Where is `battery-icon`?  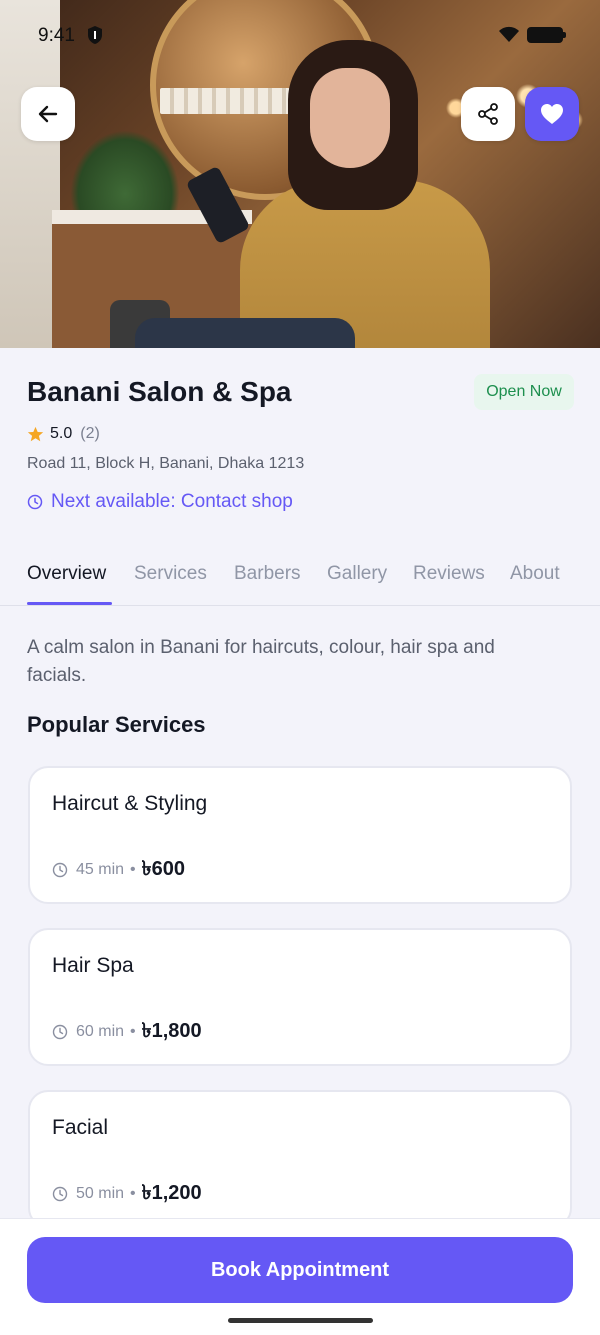
battery-icon is located at coordinates (546, 35).